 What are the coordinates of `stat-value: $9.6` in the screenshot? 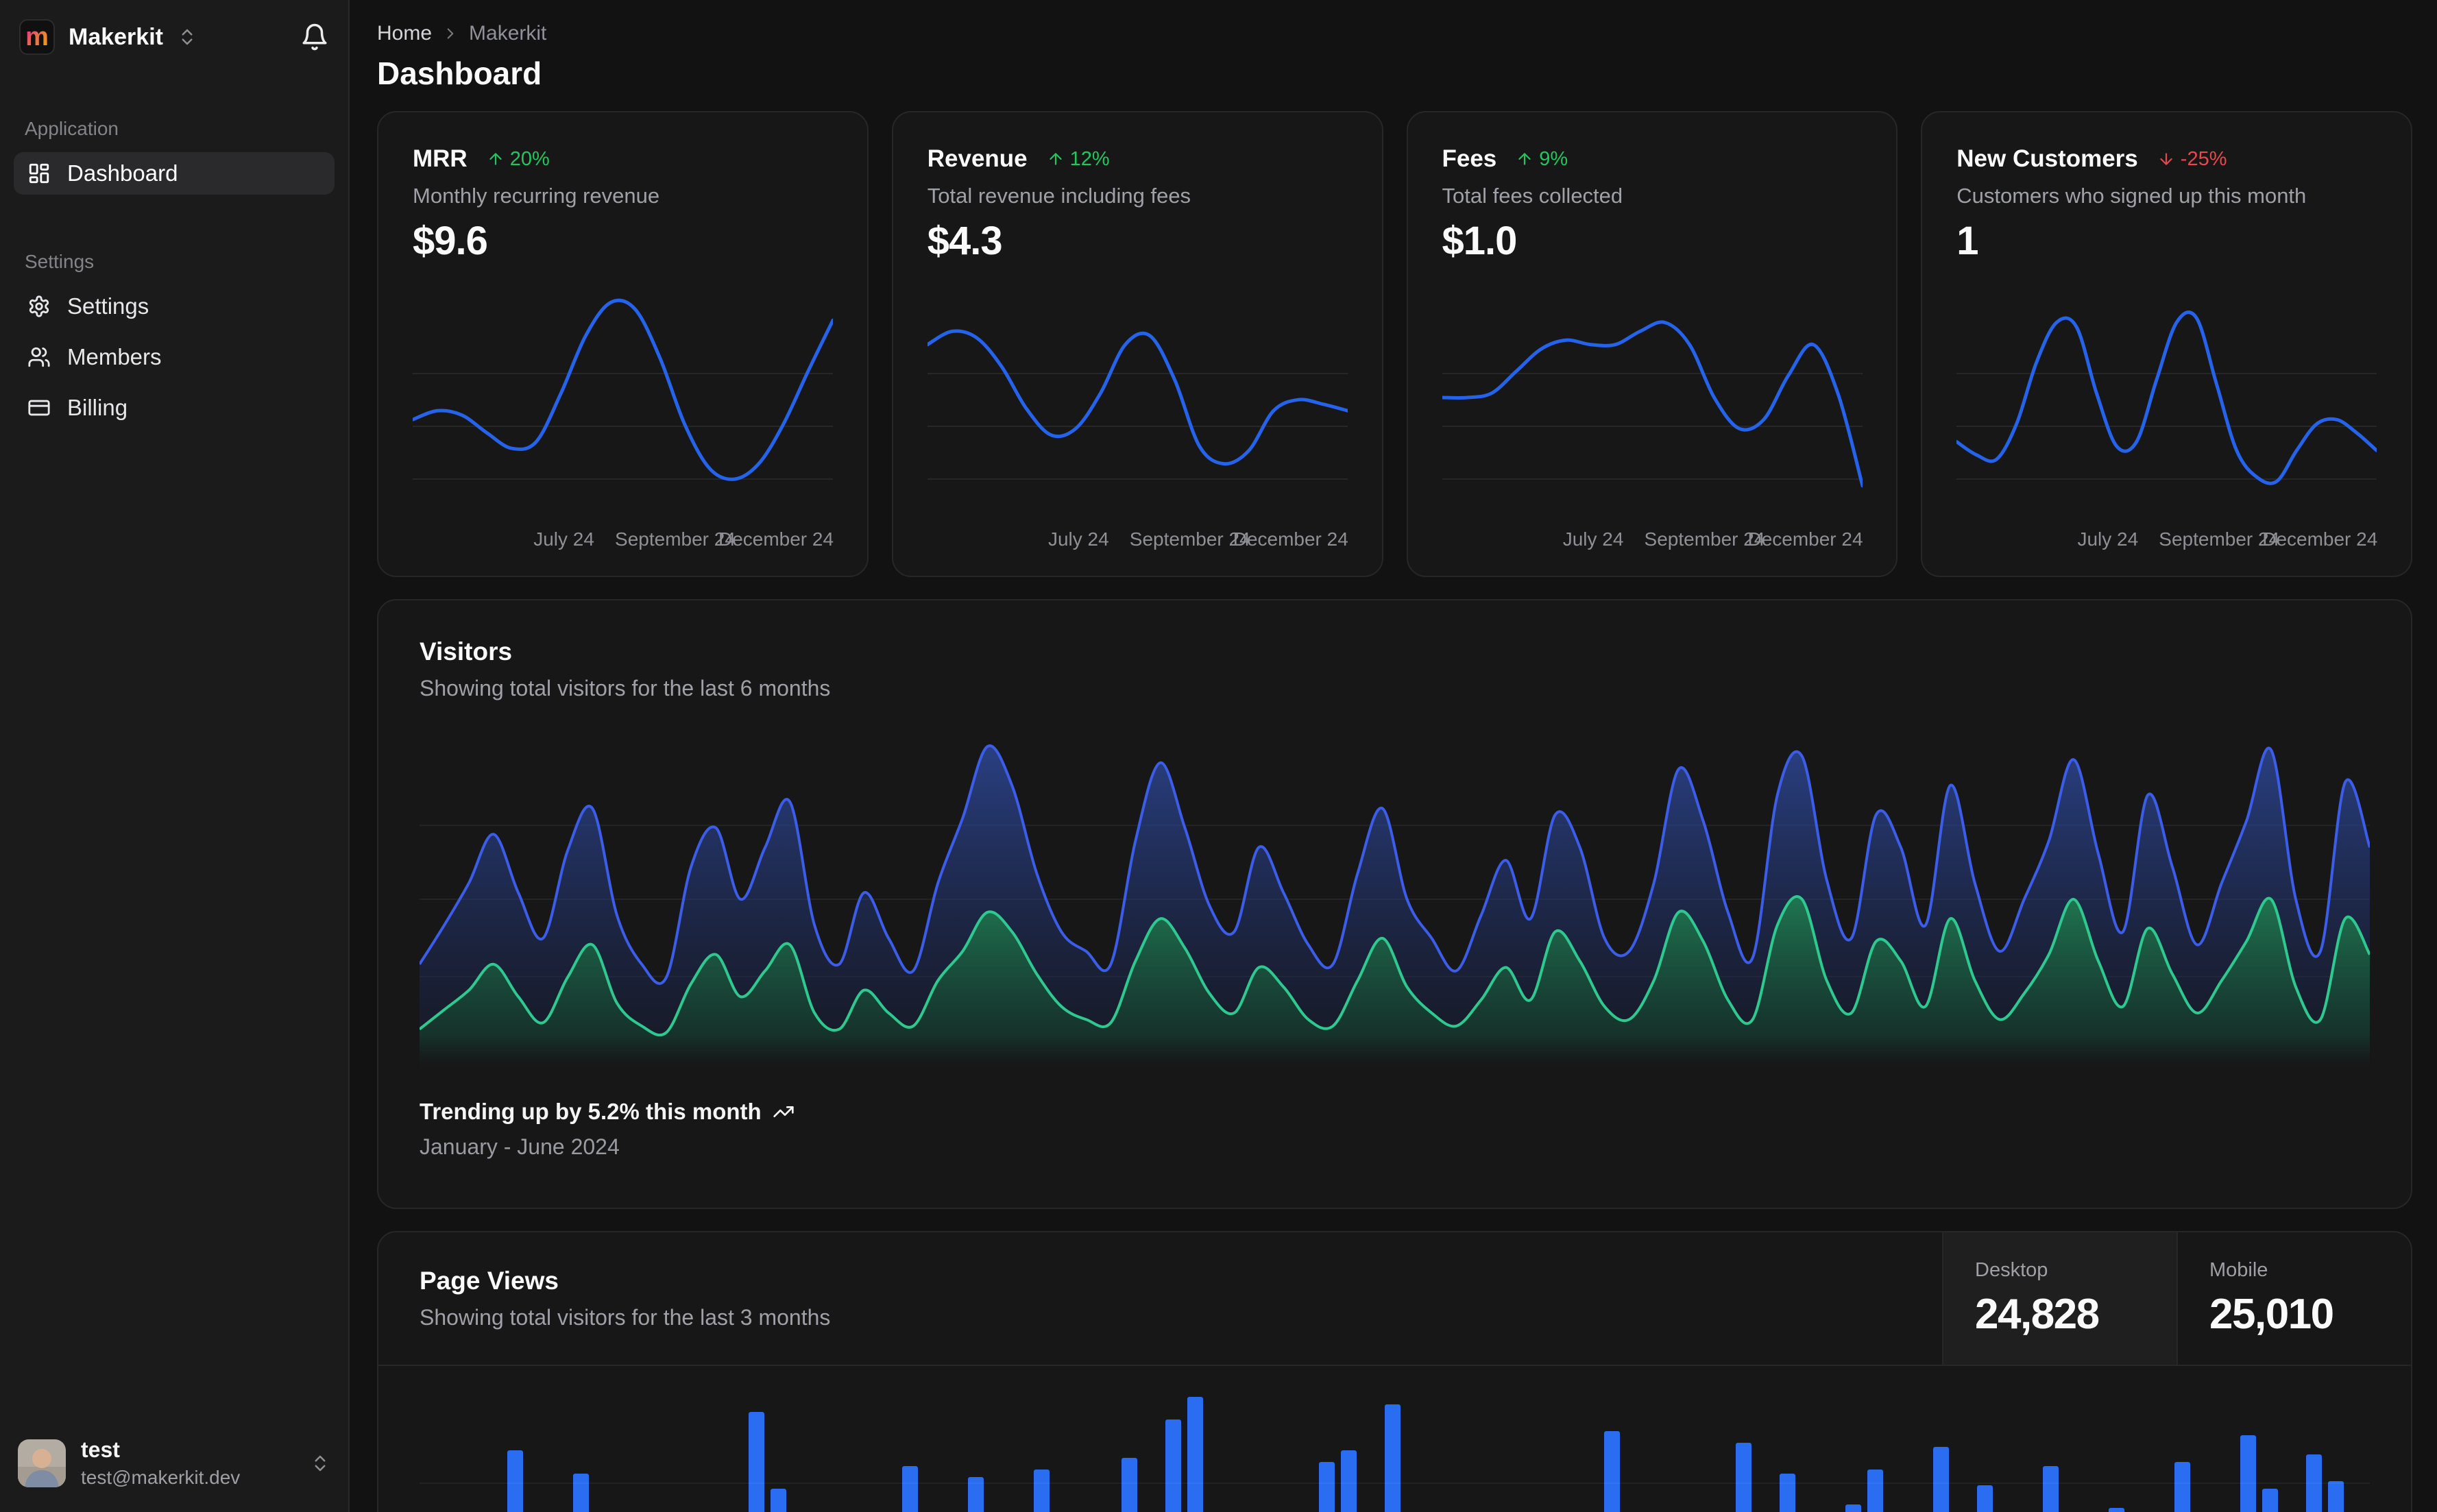 It's located at (450, 241).